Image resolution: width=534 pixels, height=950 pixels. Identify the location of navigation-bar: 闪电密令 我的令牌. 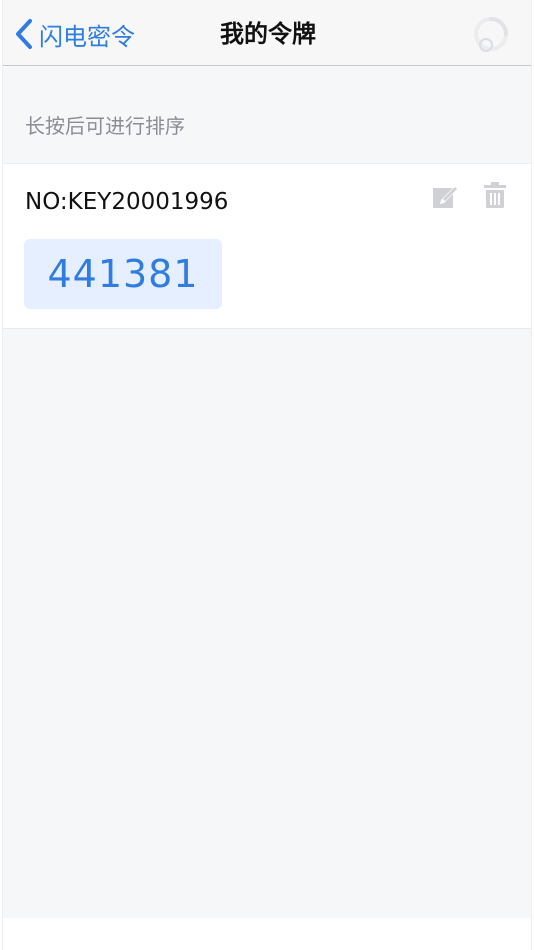
(267, 33).